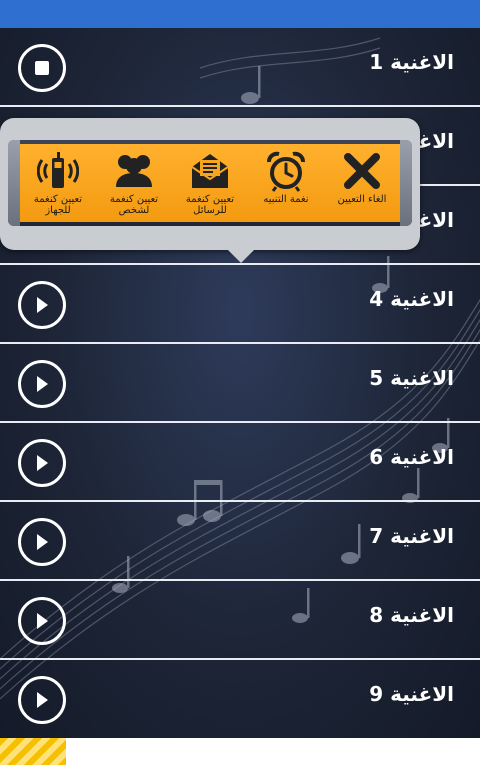  Describe the element at coordinates (240, 383) in the screenshot. I see `song-row: الاغنية 5` at that location.